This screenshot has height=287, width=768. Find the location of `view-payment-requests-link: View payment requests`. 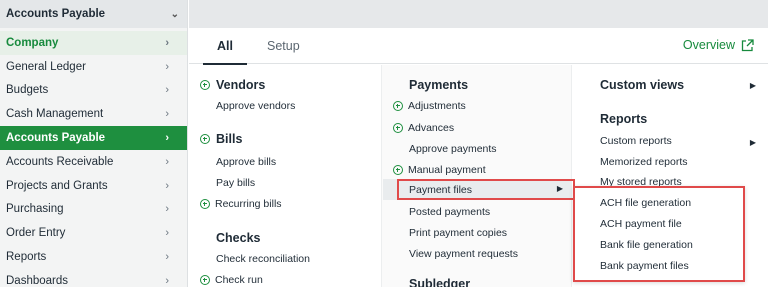

view-payment-requests-link: View payment requests is located at coordinates (463, 254).